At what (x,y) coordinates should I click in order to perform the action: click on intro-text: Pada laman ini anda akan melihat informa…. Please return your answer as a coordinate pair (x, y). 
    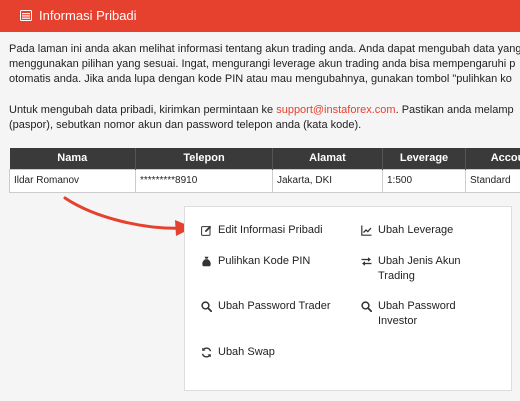
    Looking at the image, I should click on (264, 64).